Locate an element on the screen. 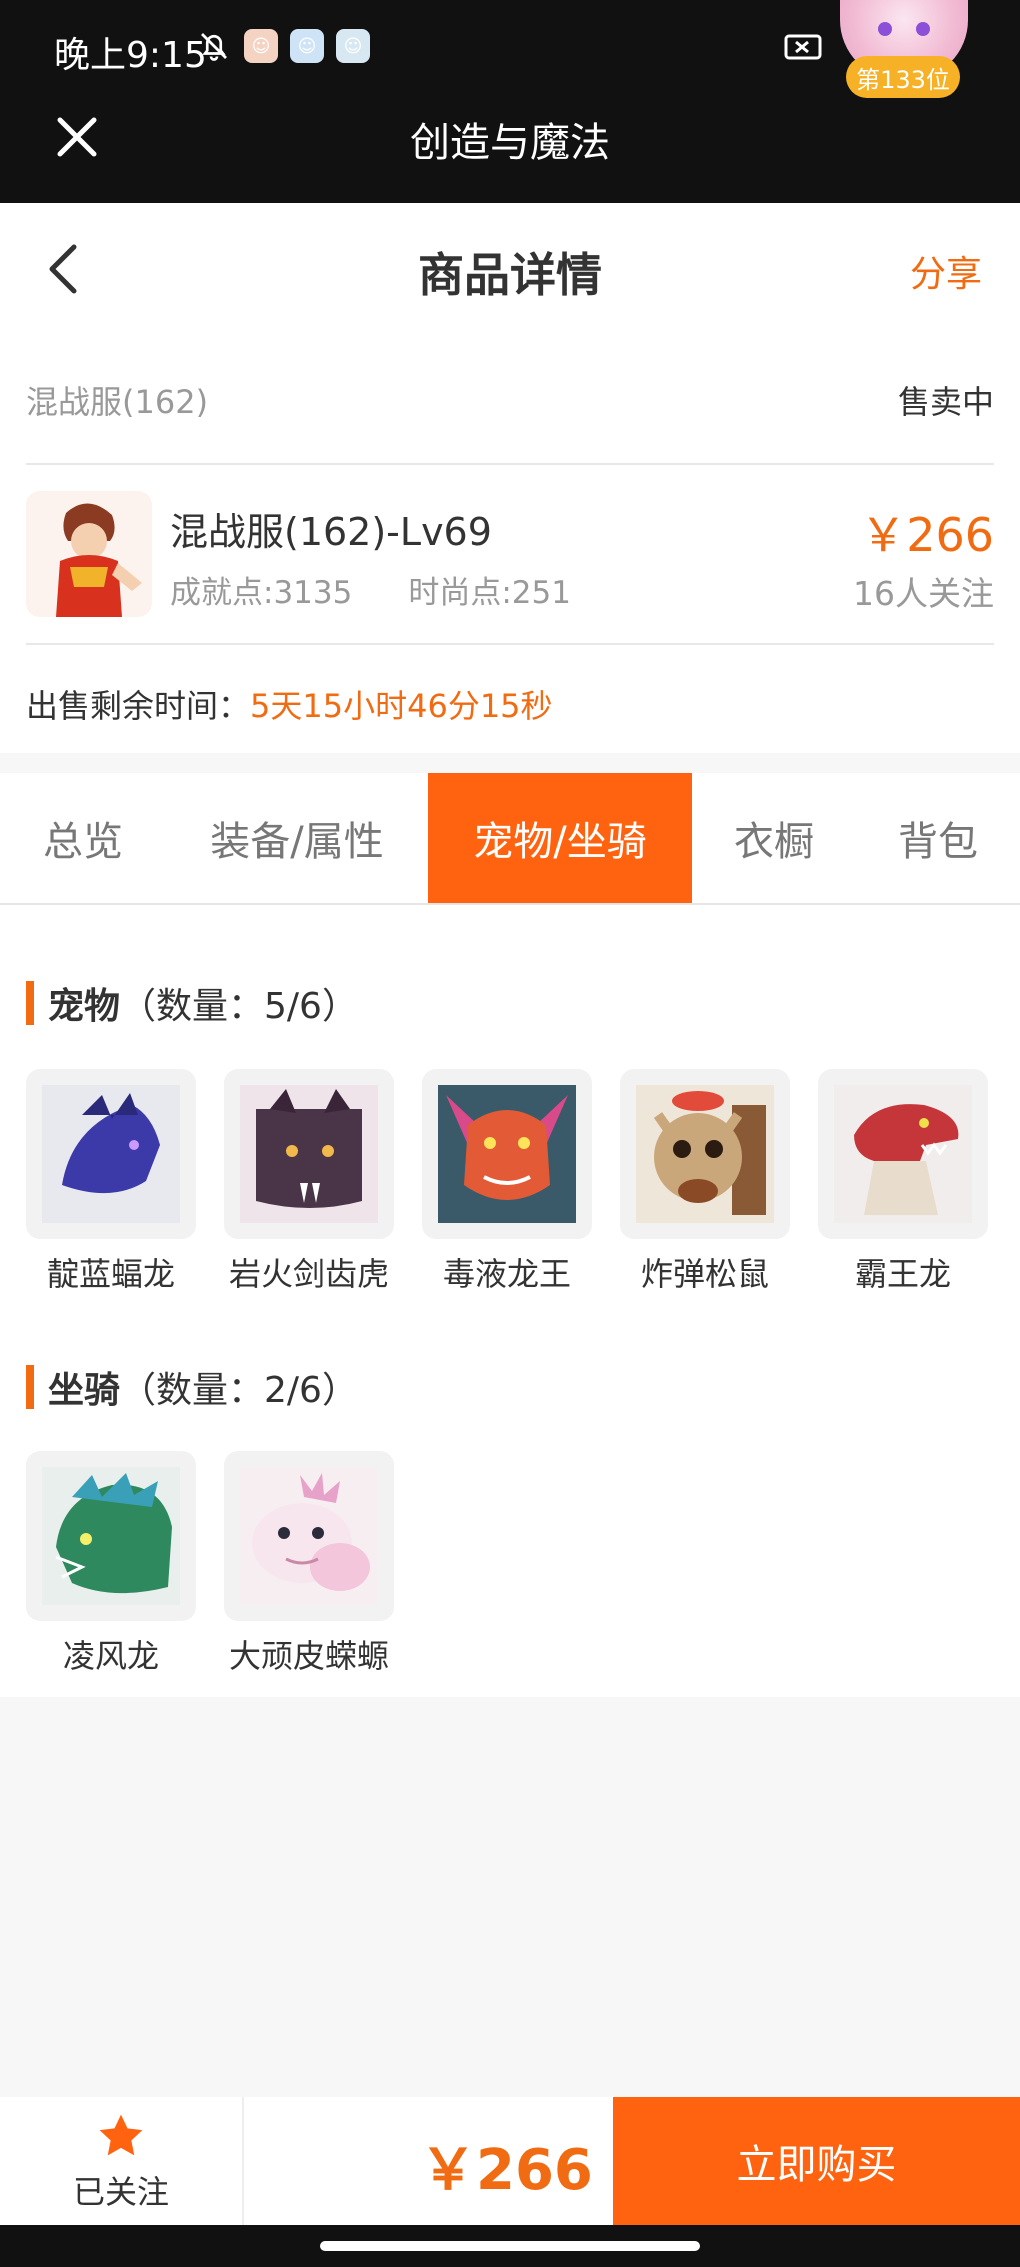  item-name: 混战服(162)-Lv69 is located at coordinates (331, 532).